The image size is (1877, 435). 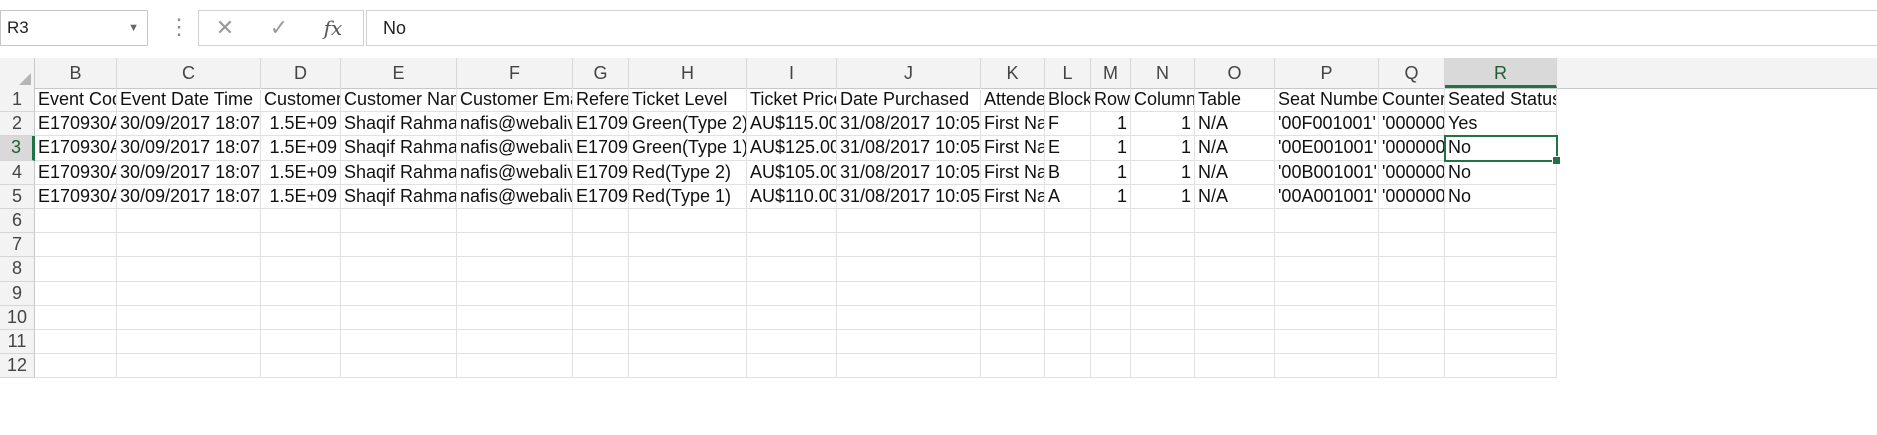 What do you see at coordinates (1111, 124) in the screenshot?
I see `cell-m2: 1` at bounding box center [1111, 124].